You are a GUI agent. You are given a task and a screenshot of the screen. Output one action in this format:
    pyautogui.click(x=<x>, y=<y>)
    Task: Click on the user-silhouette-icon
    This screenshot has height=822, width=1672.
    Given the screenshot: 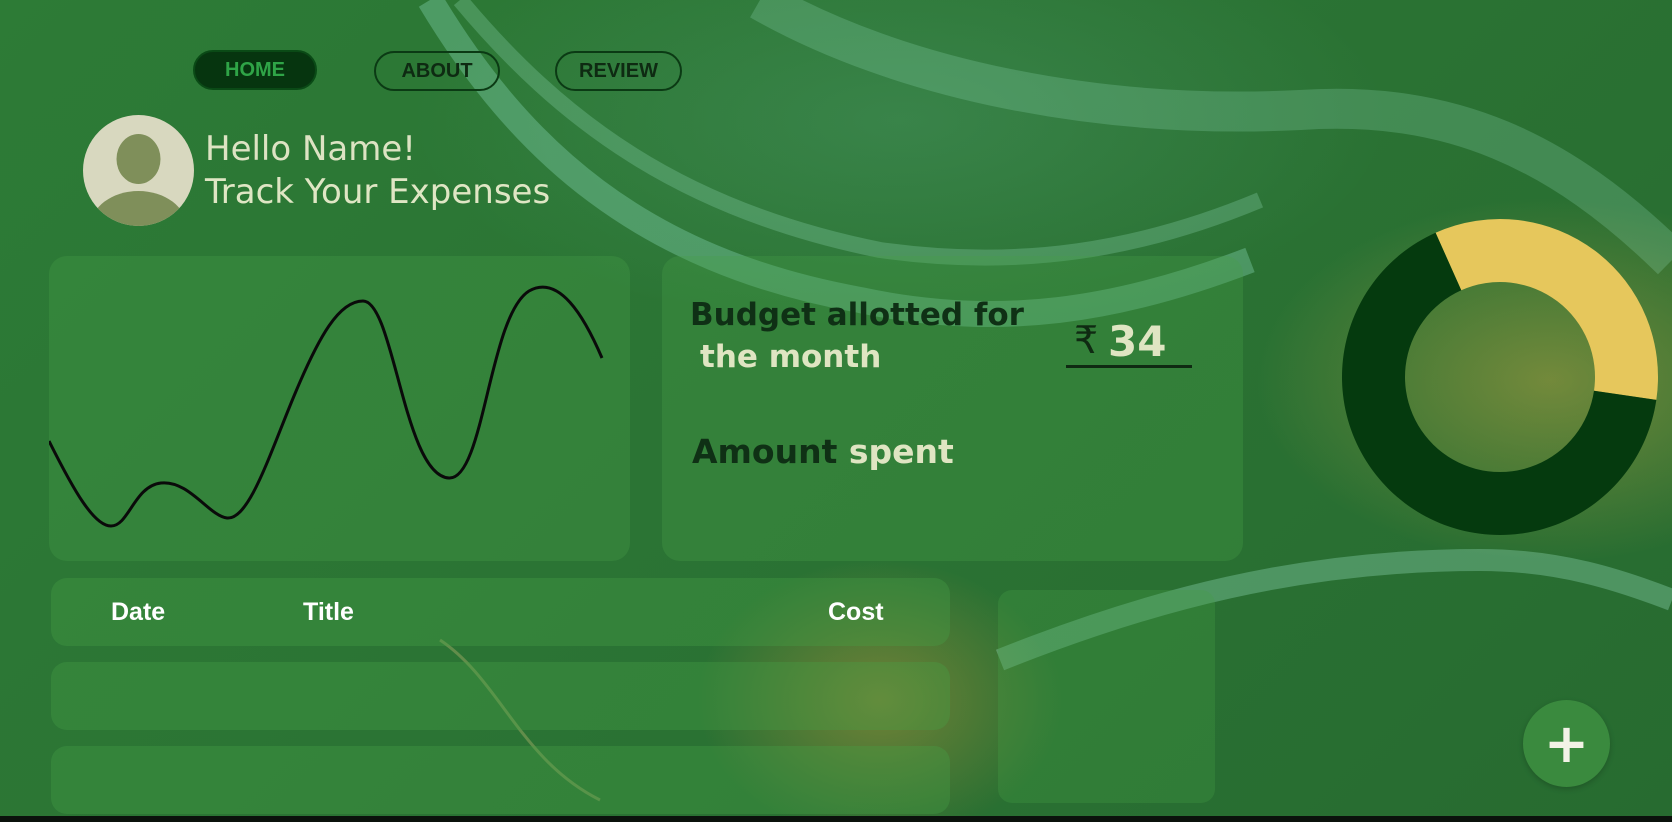 What is the action you would take?
    pyautogui.click(x=138, y=180)
    